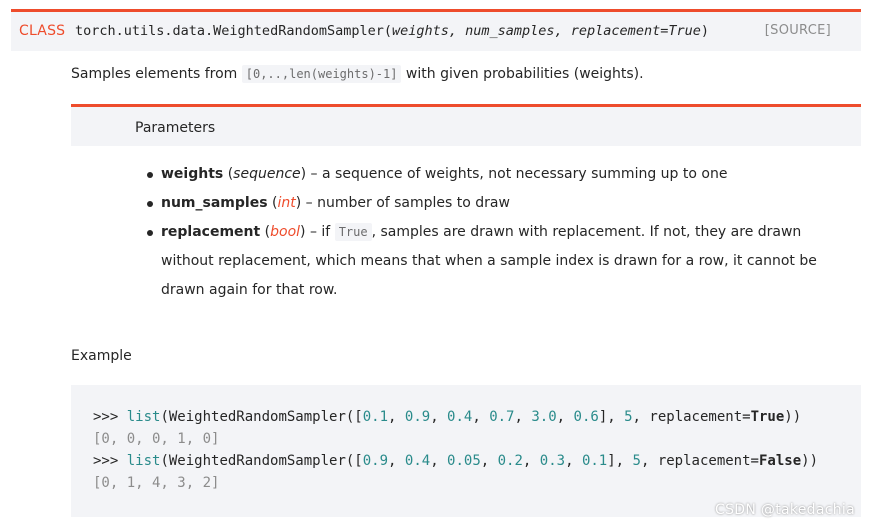 The height and width of the screenshot is (527, 869). What do you see at coordinates (156, 439) in the screenshot?
I see `code-output-1: [0, 0, 0, 1, 0]` at bounding box center [156, 439].